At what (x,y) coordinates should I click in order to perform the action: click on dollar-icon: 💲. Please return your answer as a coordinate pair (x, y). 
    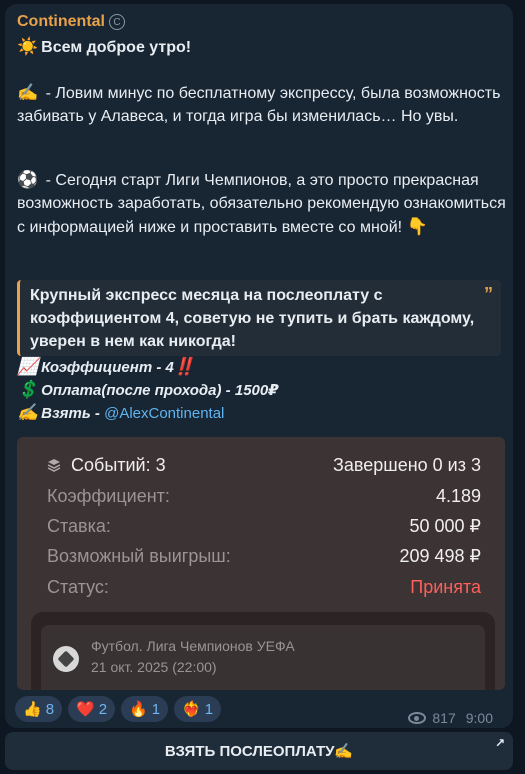
    Looking at the image, I should click on (28, 389).